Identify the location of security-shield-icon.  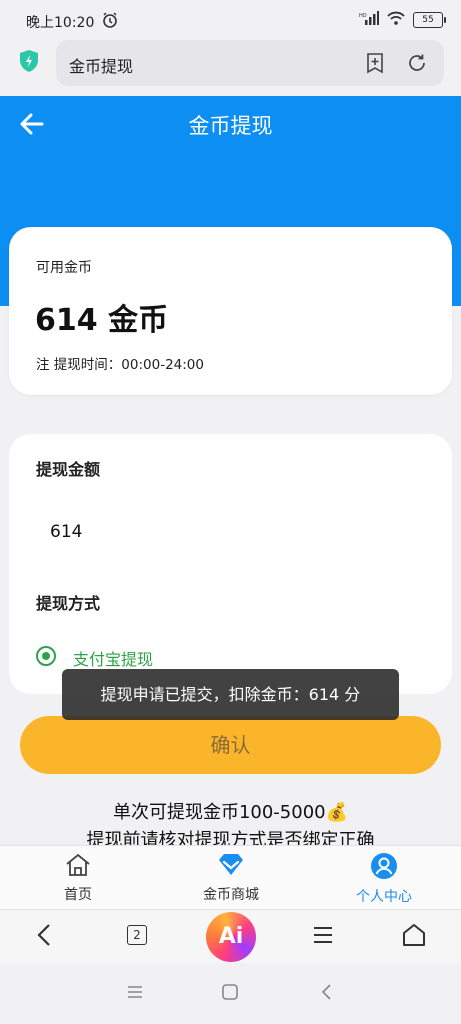
(29, 63).